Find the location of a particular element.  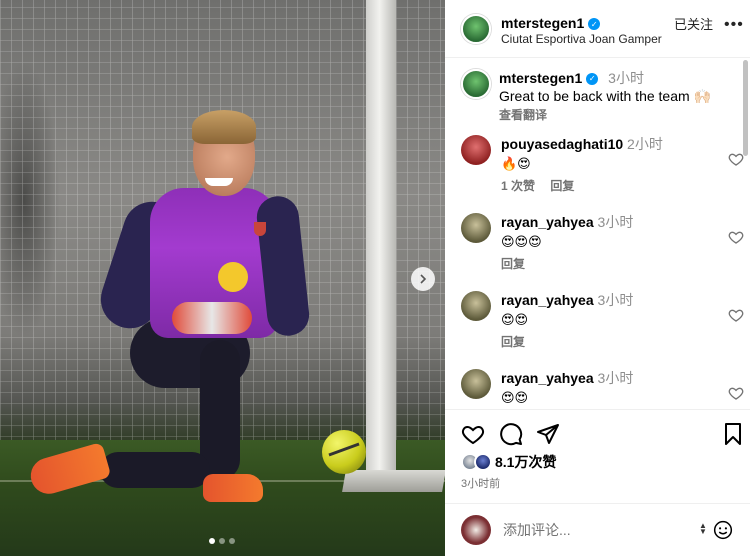

player-left-boot is located at coordinates (69, 470).